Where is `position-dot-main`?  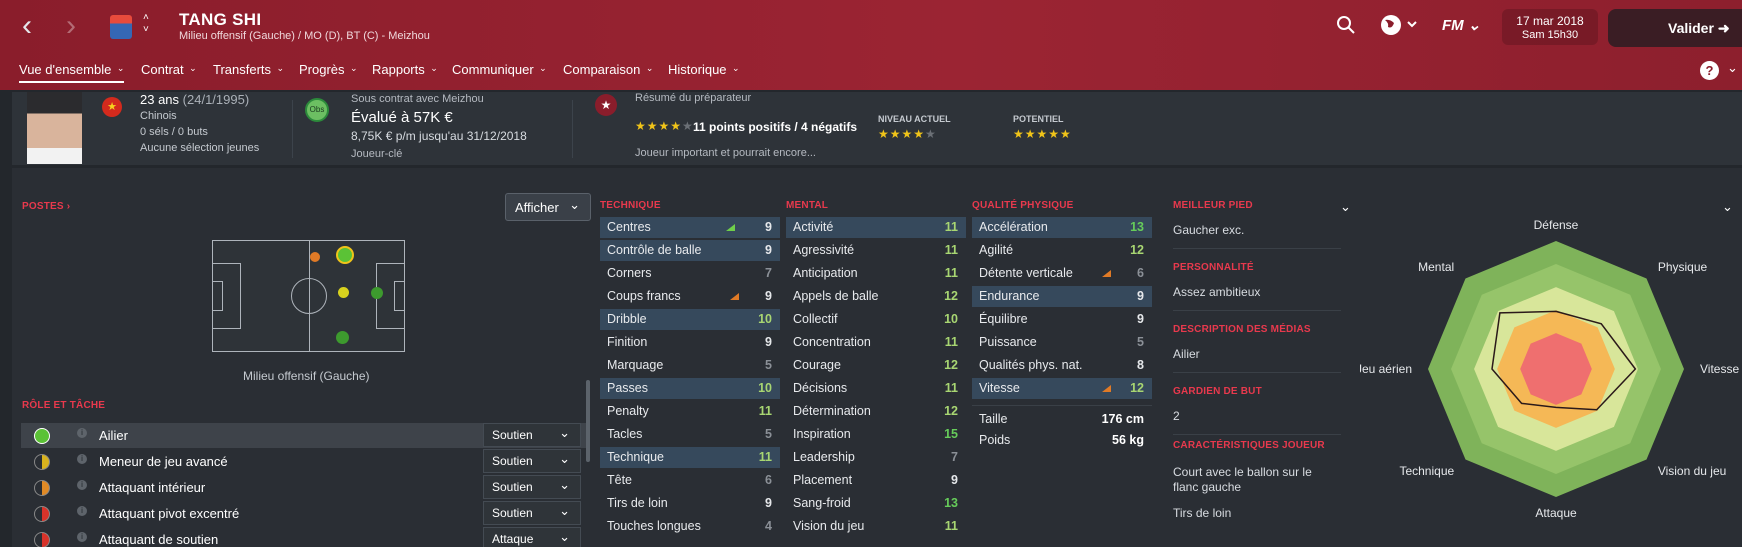
position-dot-main is located at coordinates (345, 255).